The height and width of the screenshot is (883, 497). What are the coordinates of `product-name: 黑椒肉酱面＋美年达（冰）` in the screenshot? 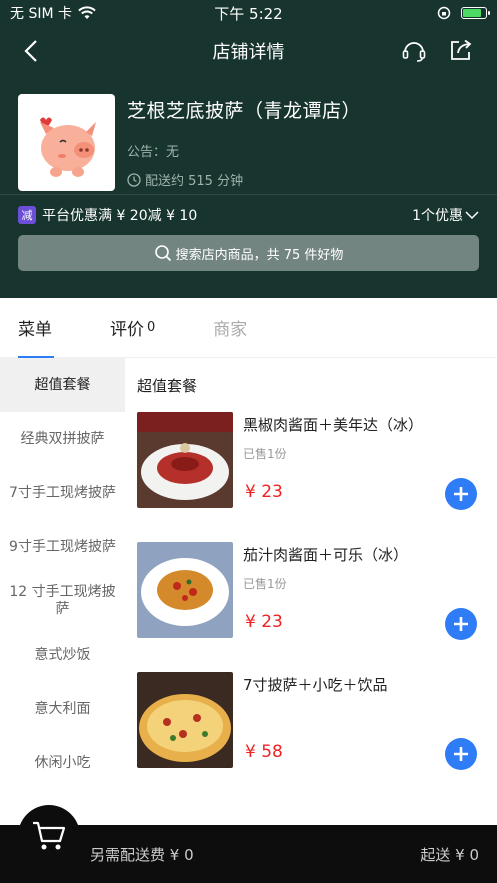 It's located at (333, 425).